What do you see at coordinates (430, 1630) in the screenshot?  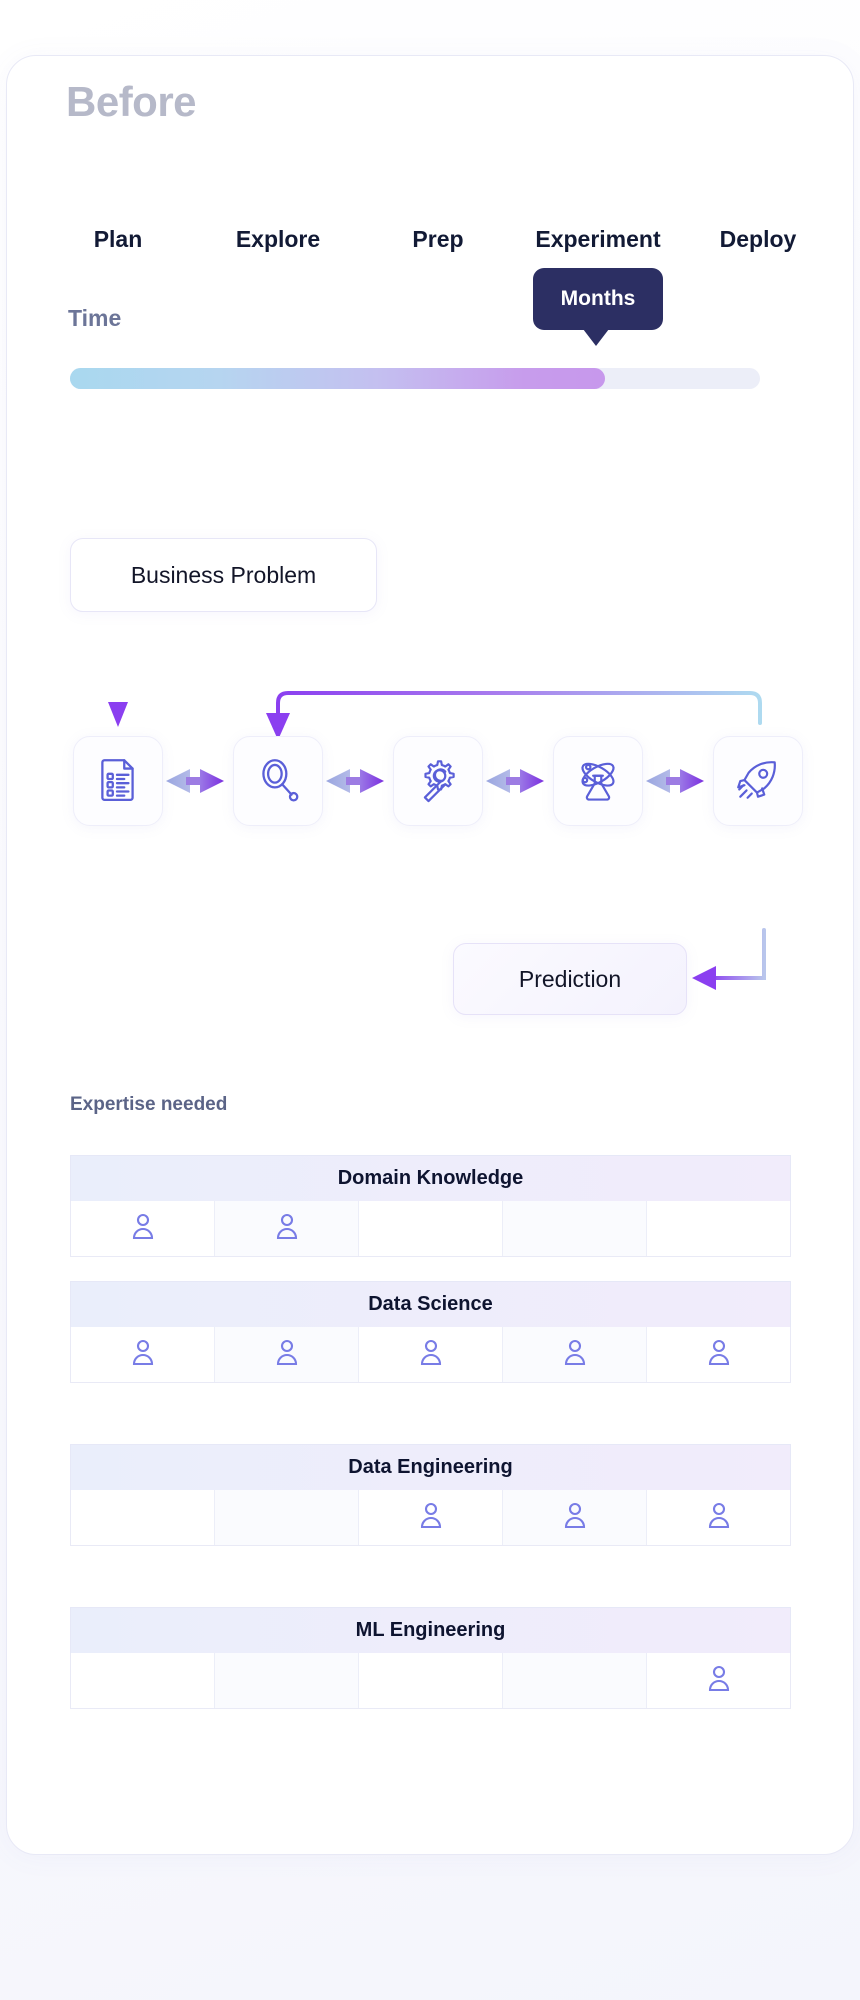 I see `table-header: ML Engineering` at bounding box center [430, 1630].